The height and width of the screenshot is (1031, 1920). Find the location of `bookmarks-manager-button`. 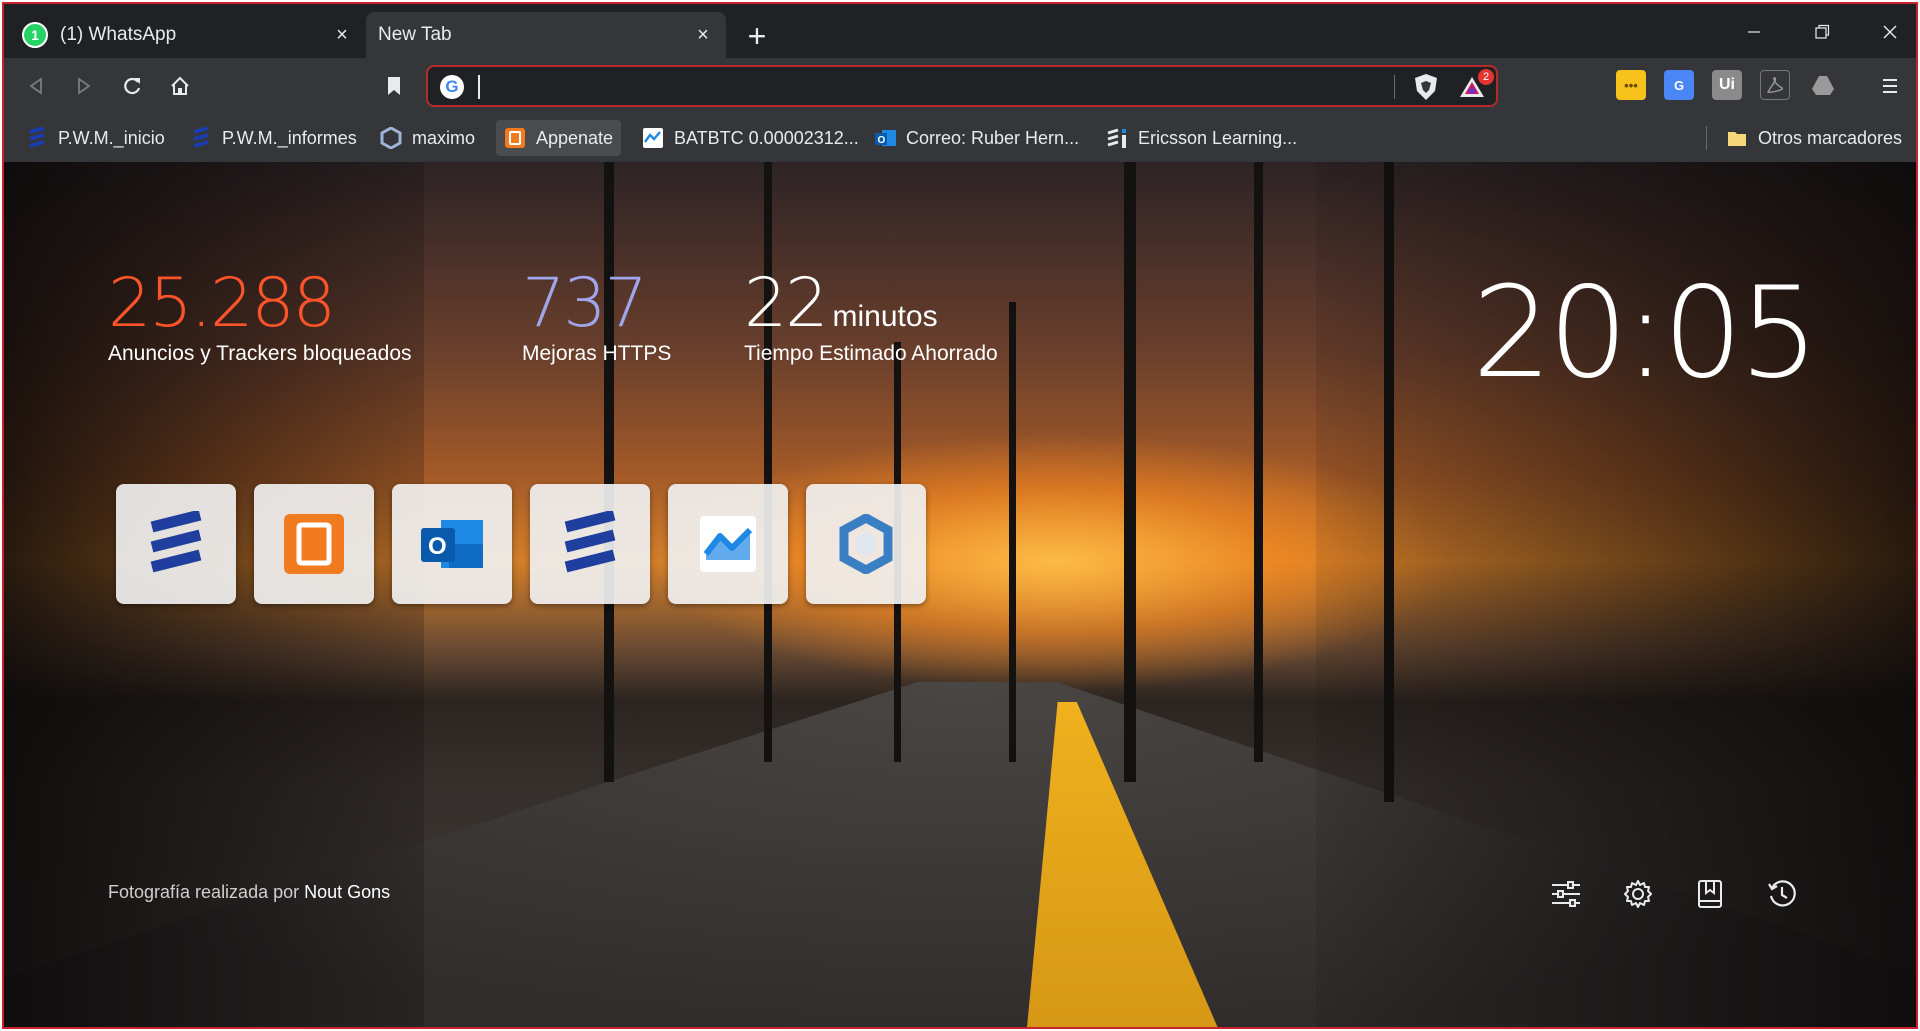

bookmarks-manager-button is located at coordinates (1710, 894).